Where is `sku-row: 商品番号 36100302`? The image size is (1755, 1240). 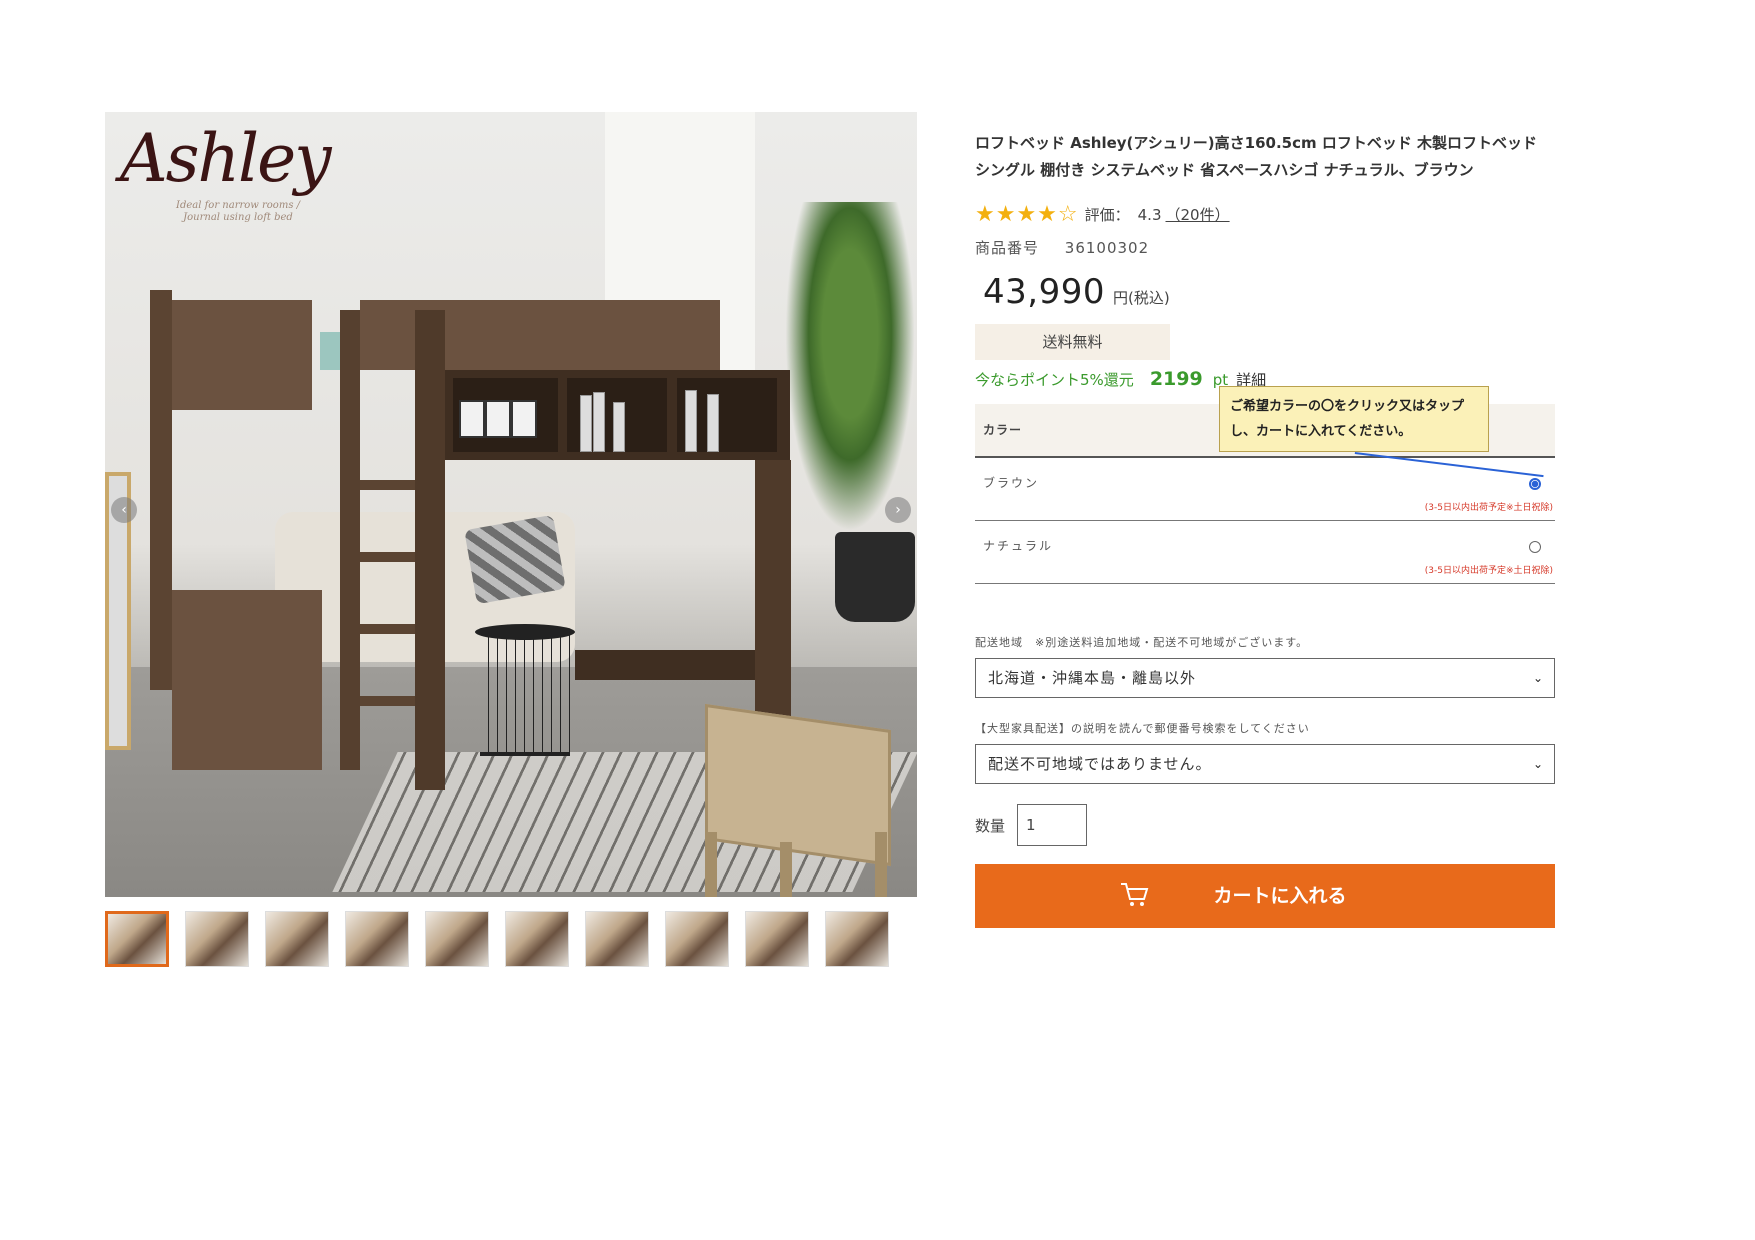 sku-row: 商品番号 36100302 is located at coordinates (1265, 247).